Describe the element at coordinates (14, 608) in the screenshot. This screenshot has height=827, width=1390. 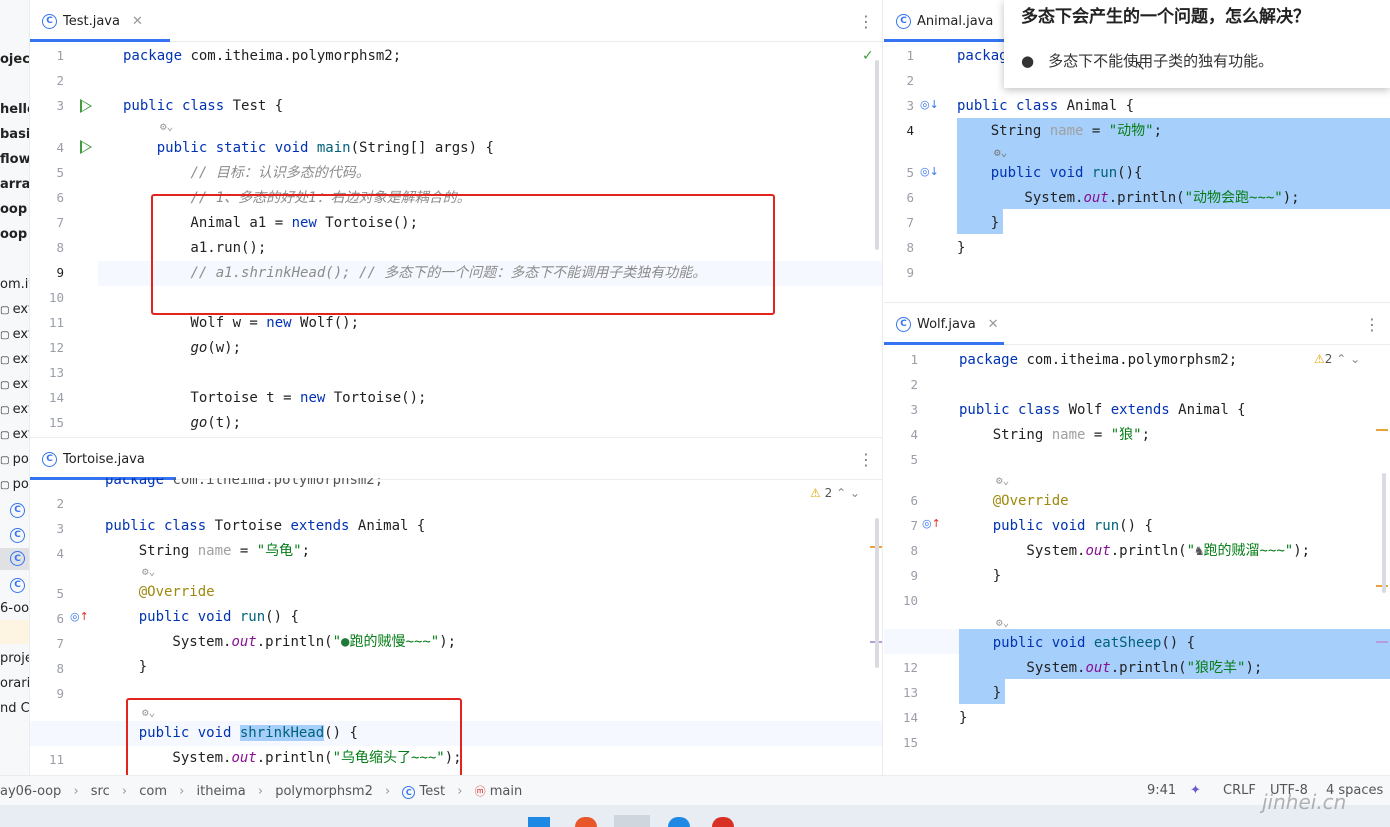
I see `project-tree-item: 6-oo` at that location.